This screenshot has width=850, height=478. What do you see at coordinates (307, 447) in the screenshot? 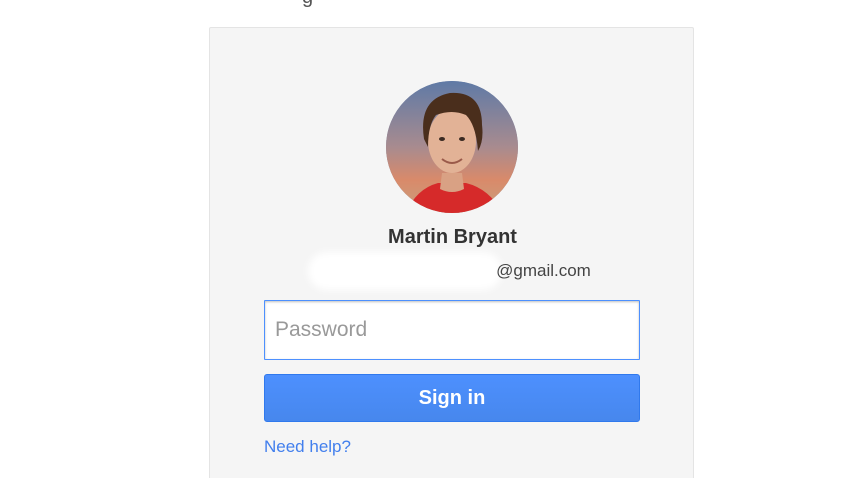
I see `need-help-link: Need help?` at bounding box center [307, 447].